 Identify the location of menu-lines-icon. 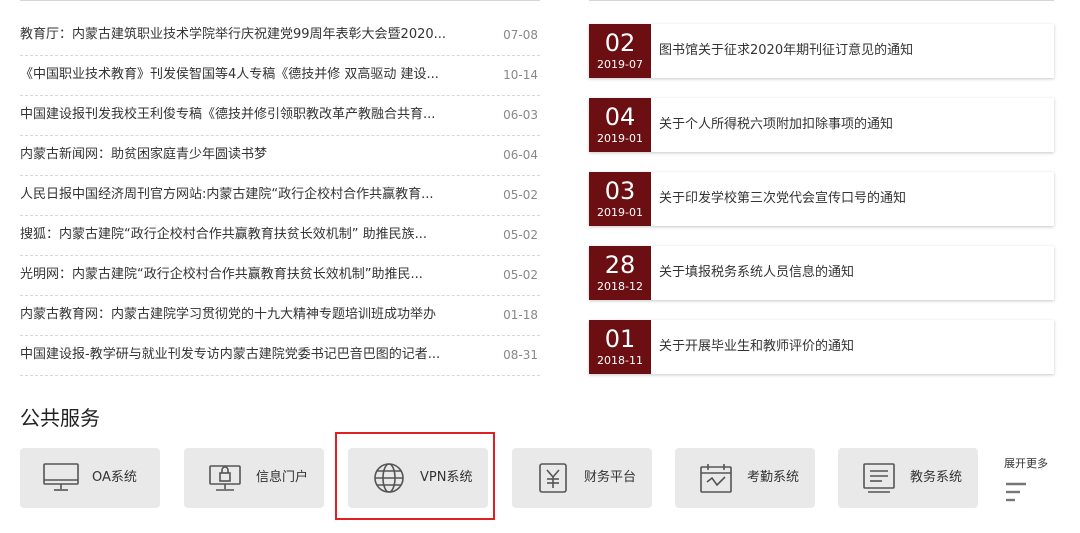
(1016, 492).